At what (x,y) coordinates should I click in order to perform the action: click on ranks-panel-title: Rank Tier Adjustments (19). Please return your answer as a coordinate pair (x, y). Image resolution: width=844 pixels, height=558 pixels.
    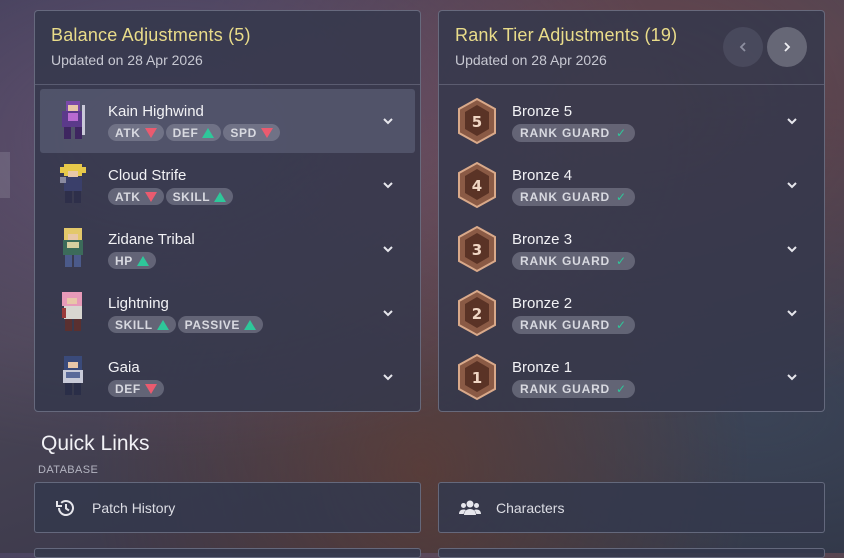
    Looking at the image, I should click on (566, 35).